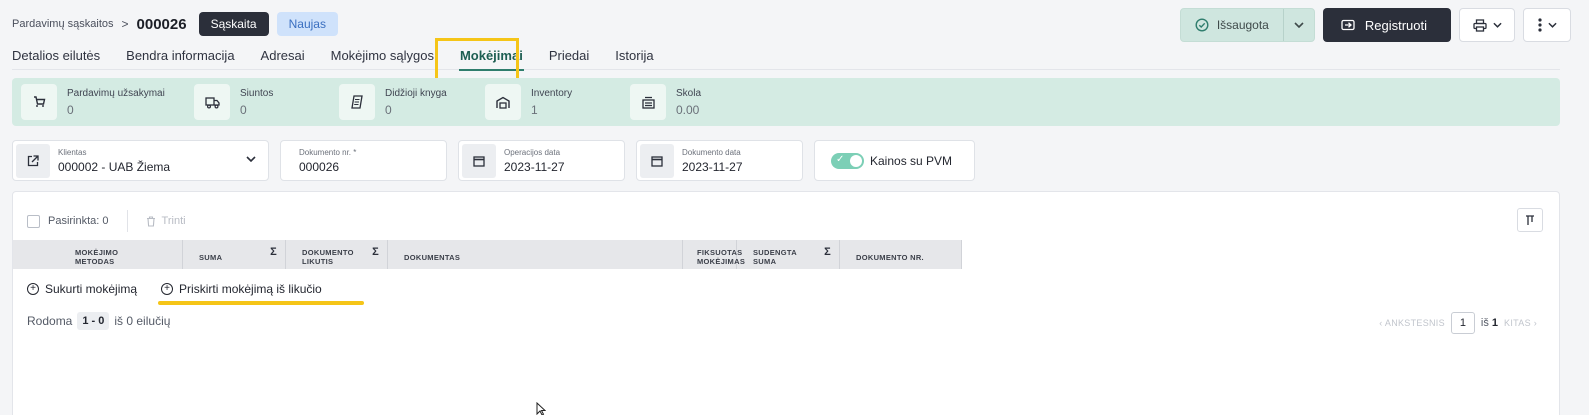 The height and width of the screenshot is (415, 1589). What do you see at coordinates (721, 257) in the screenshot?
I see `column-label: FIKSUOTAS MOKĖJIMAS` at bounding box center [721, 257].